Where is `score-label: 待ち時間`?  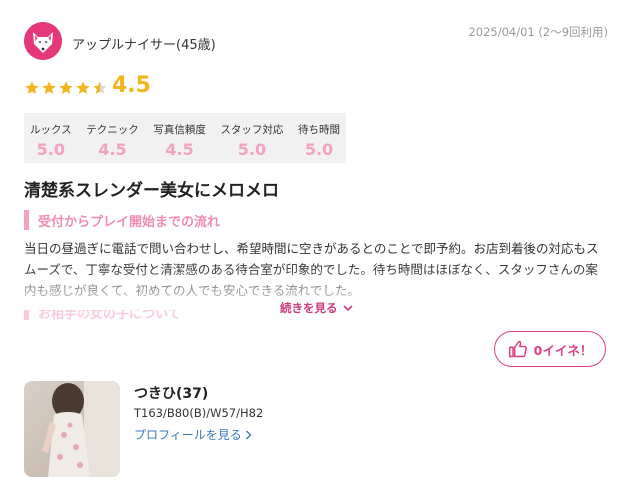
score-label: 待ち時間 is located at coordinates (319, 130).